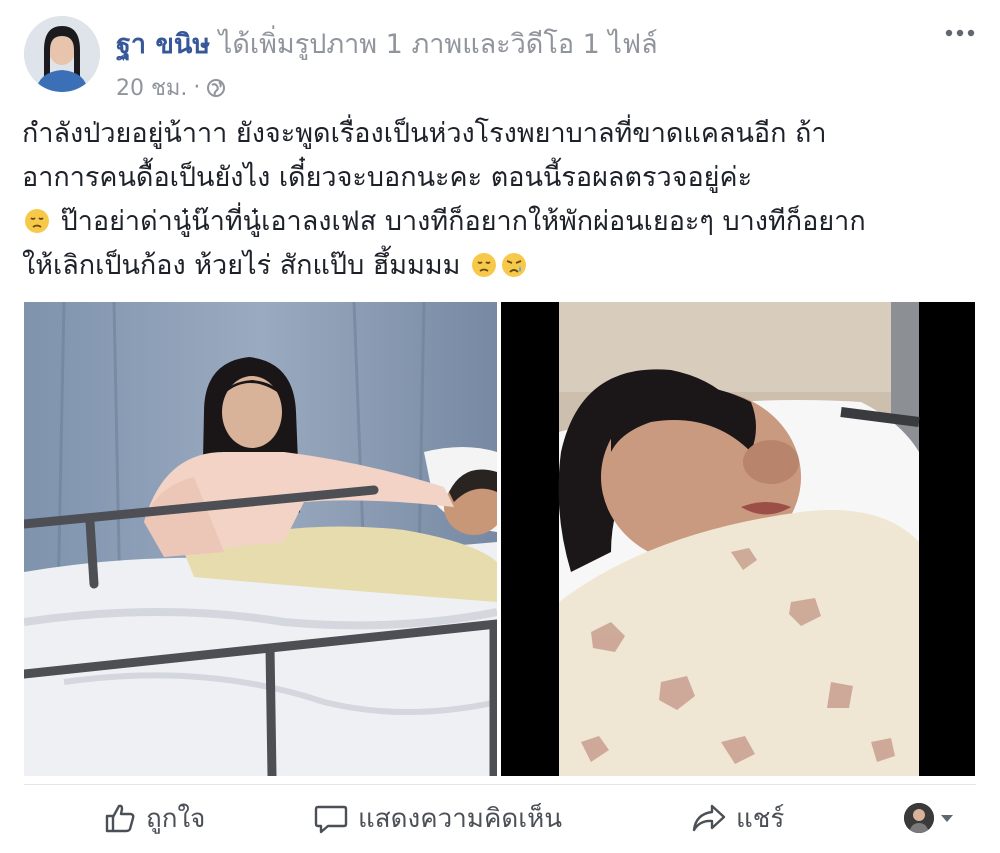 The image size is (1000, 853). I want to click on post-as-selector, so click(929, 818).